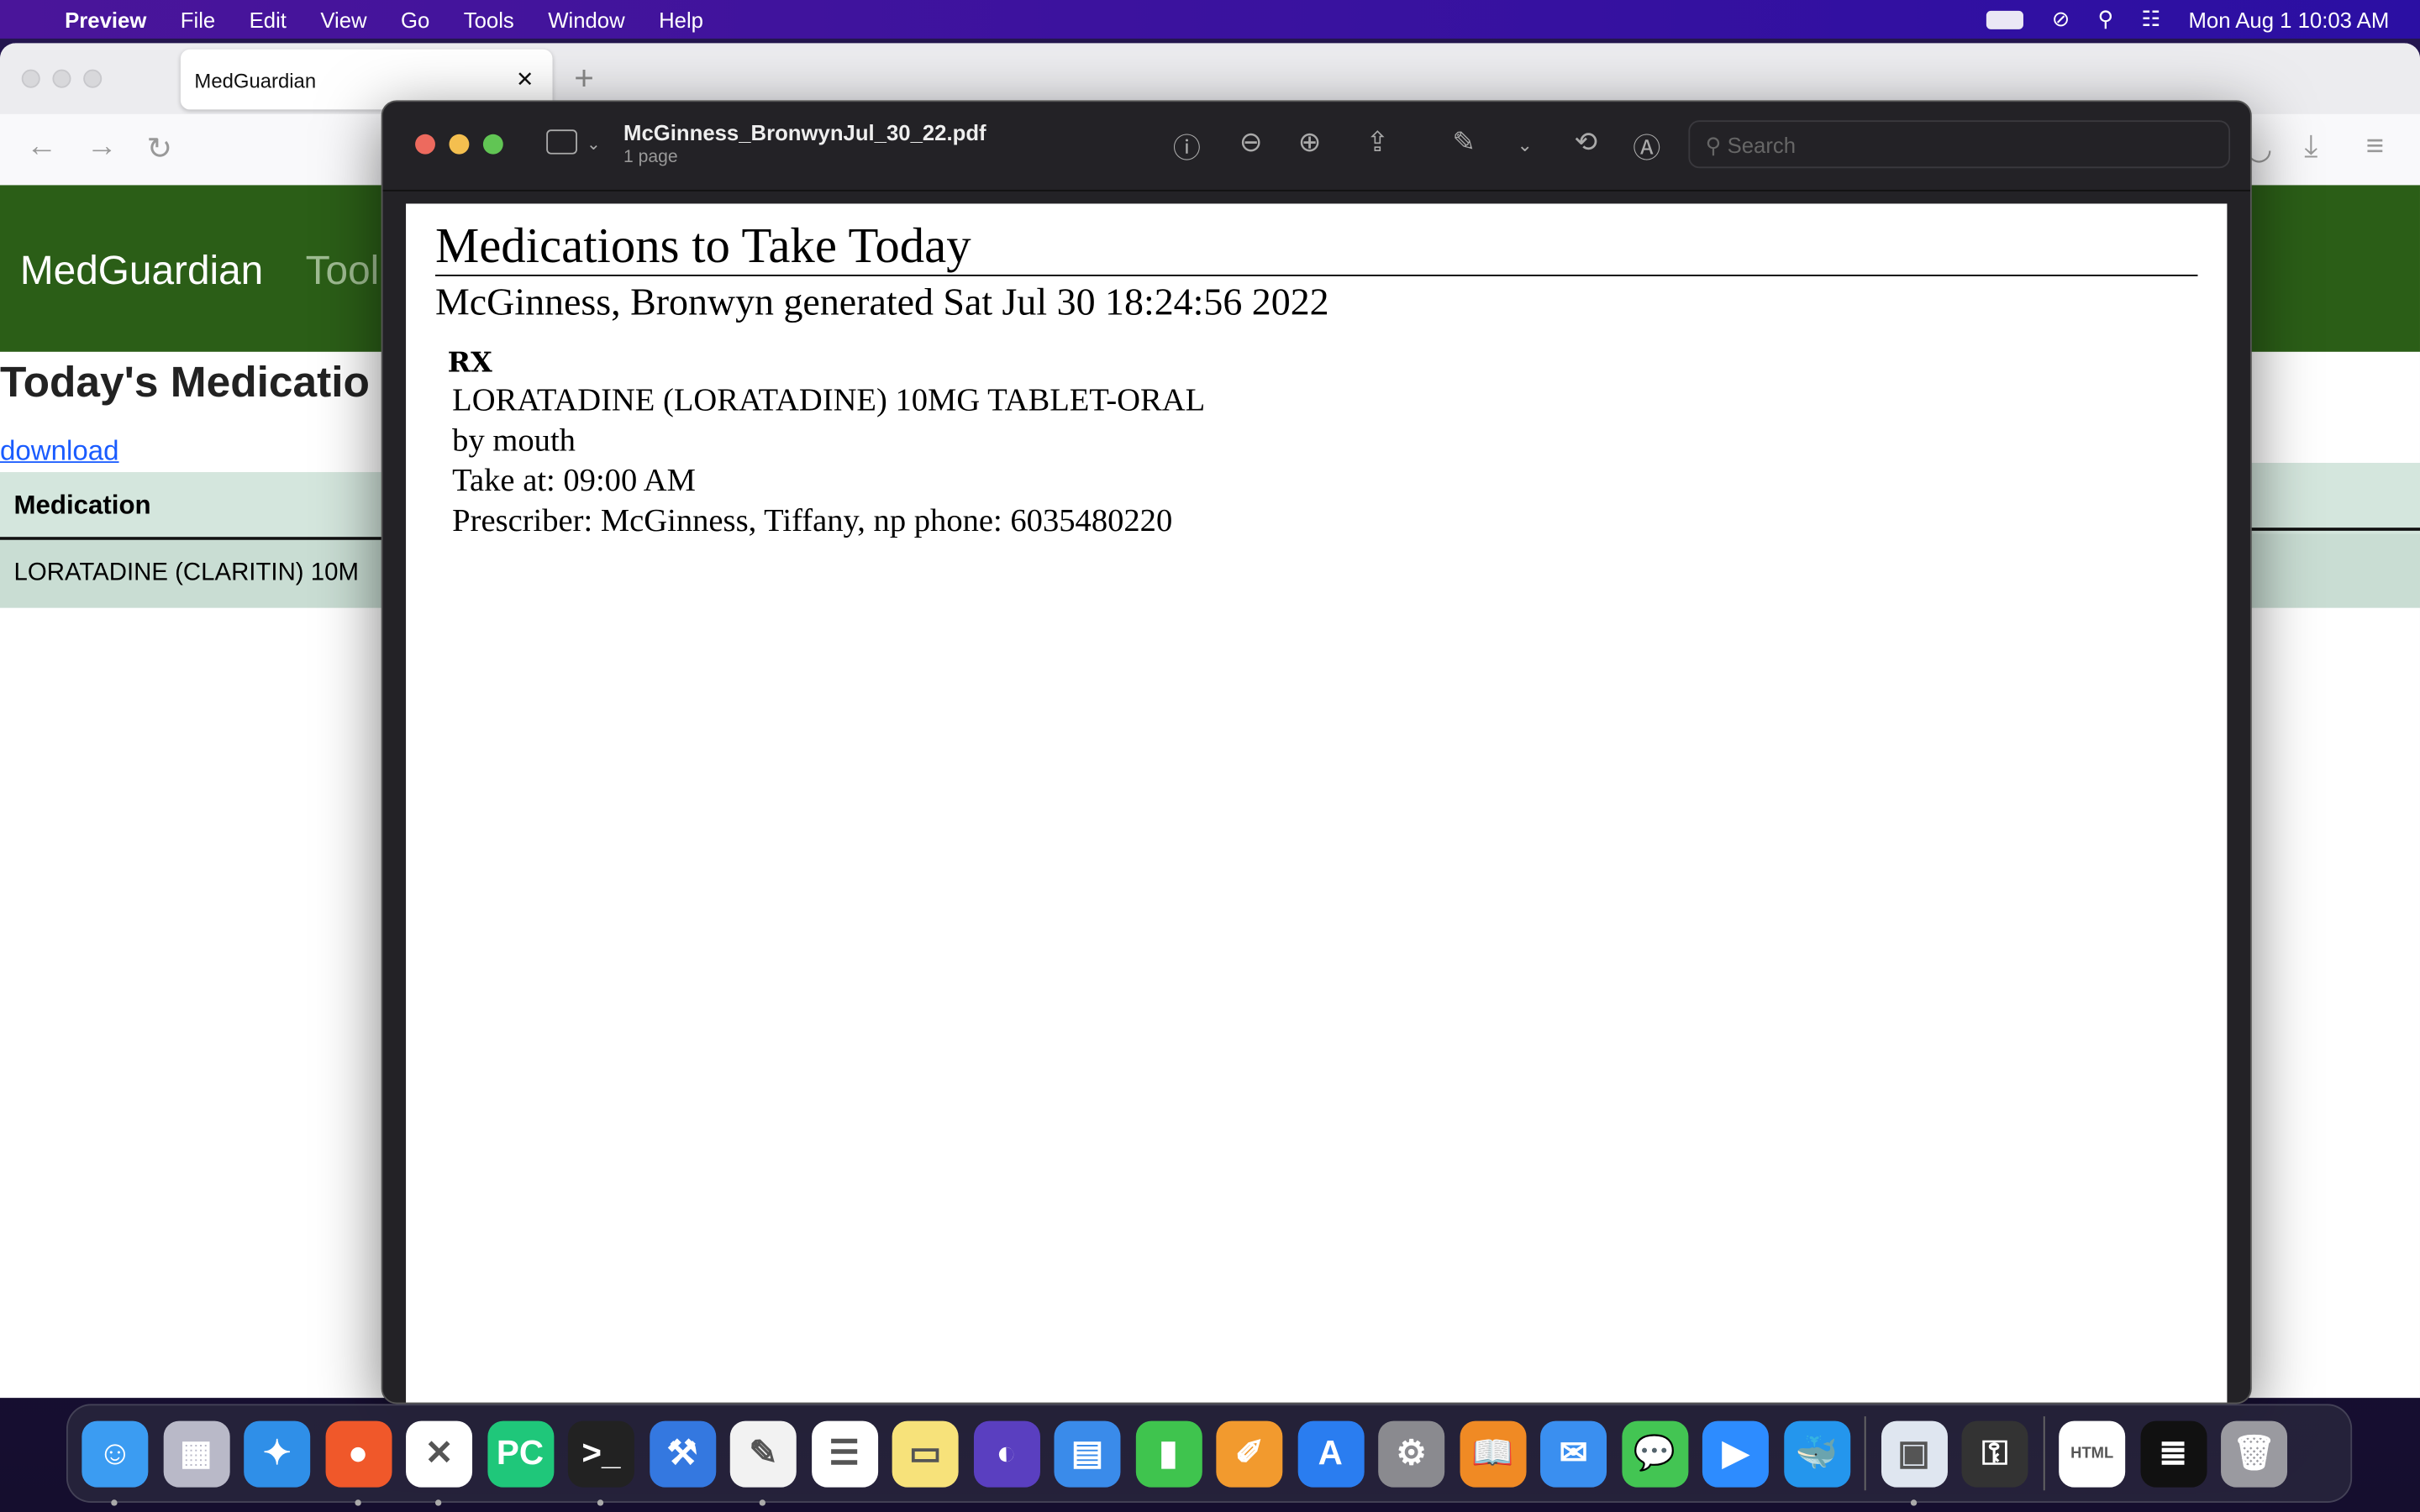  Describe the element at coordinates (1573, 1453) in the screenshot. I see `dock-mail-icon: ✉` at that location.